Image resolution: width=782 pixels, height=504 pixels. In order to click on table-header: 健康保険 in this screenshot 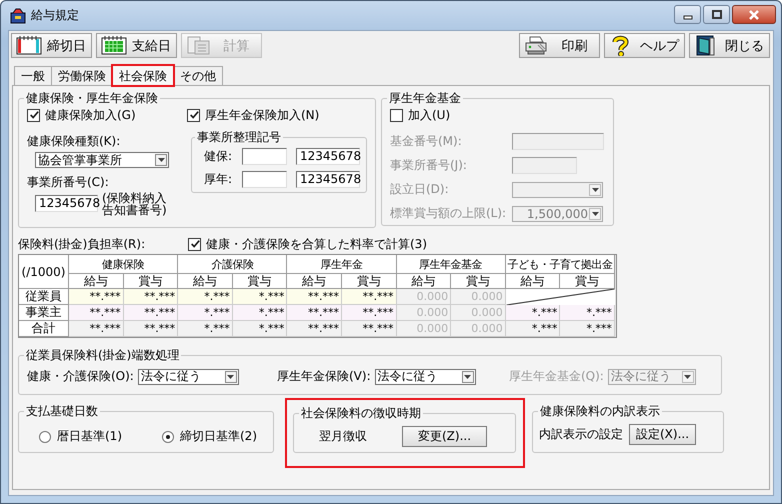, I will do `click(123, 264)`.